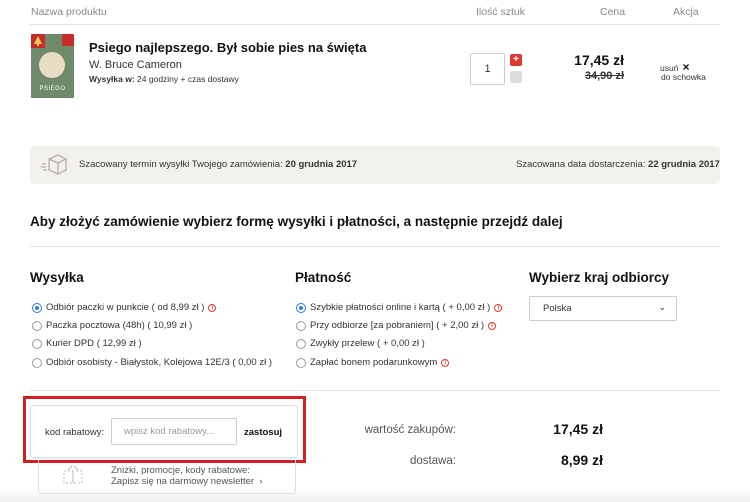 The image size is (750, 502). I want to click on product-old-price: 34,90 zł, so click(604, 76).